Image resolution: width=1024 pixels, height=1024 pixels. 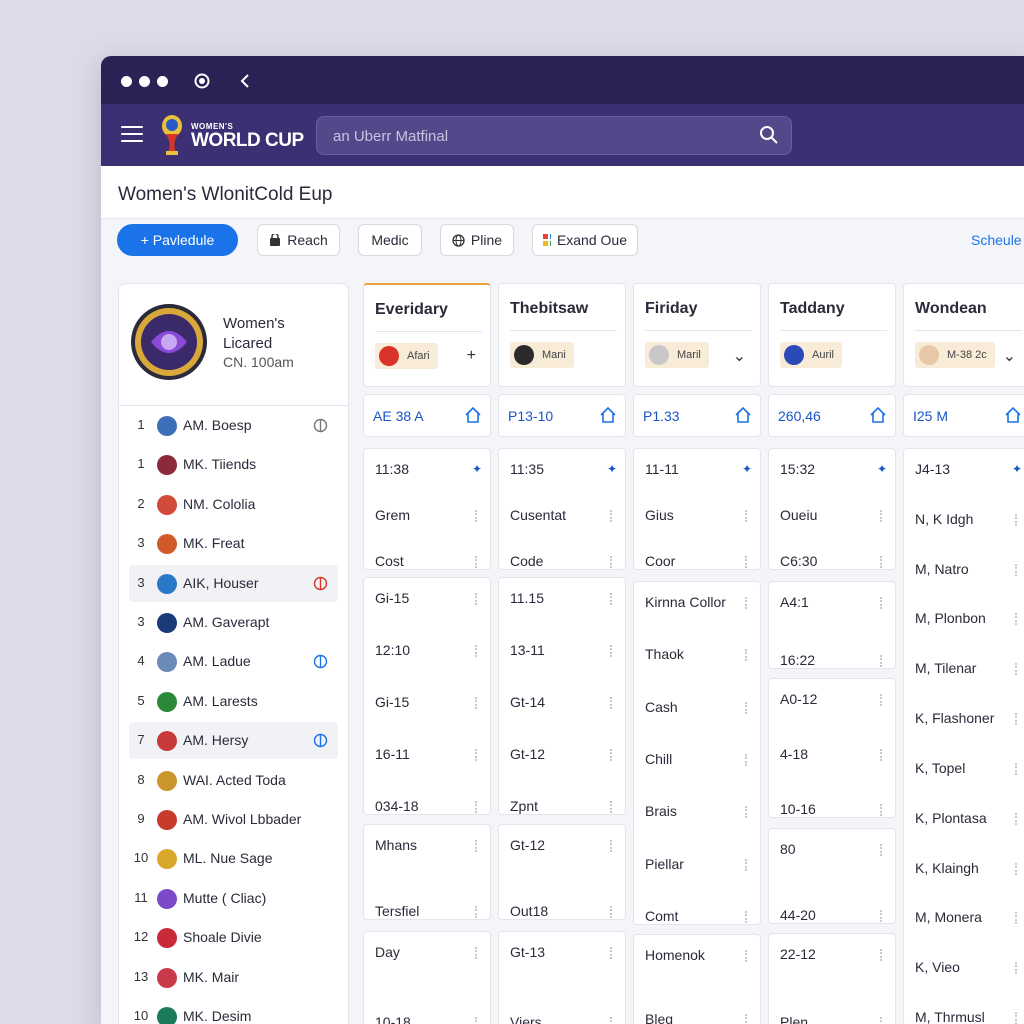 I want to click on day-chip: M-38 2c, so click(x=955, y=355).